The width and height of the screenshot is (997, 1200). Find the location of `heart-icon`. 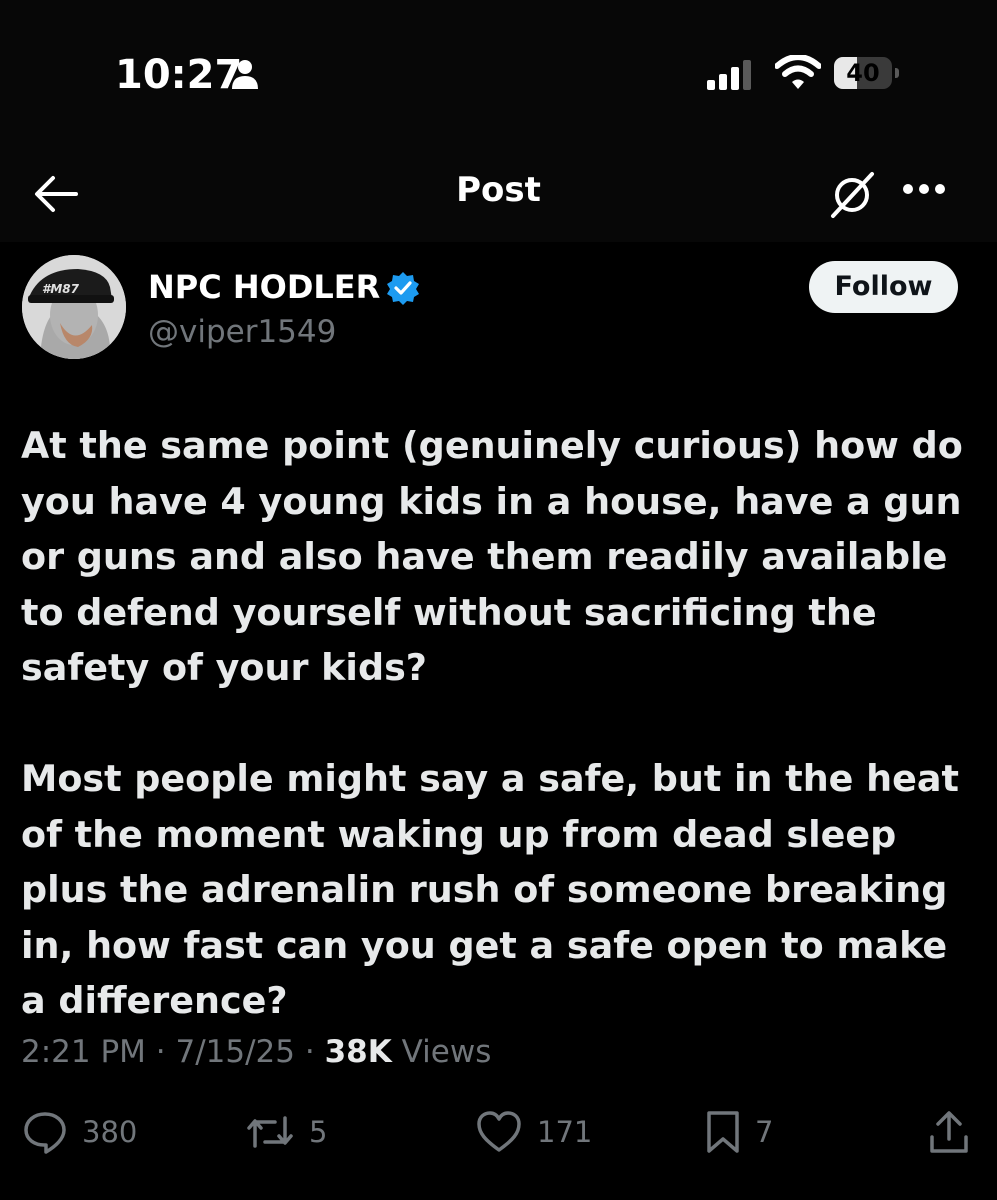

heart-icon is located at coordinates (499, 1131).